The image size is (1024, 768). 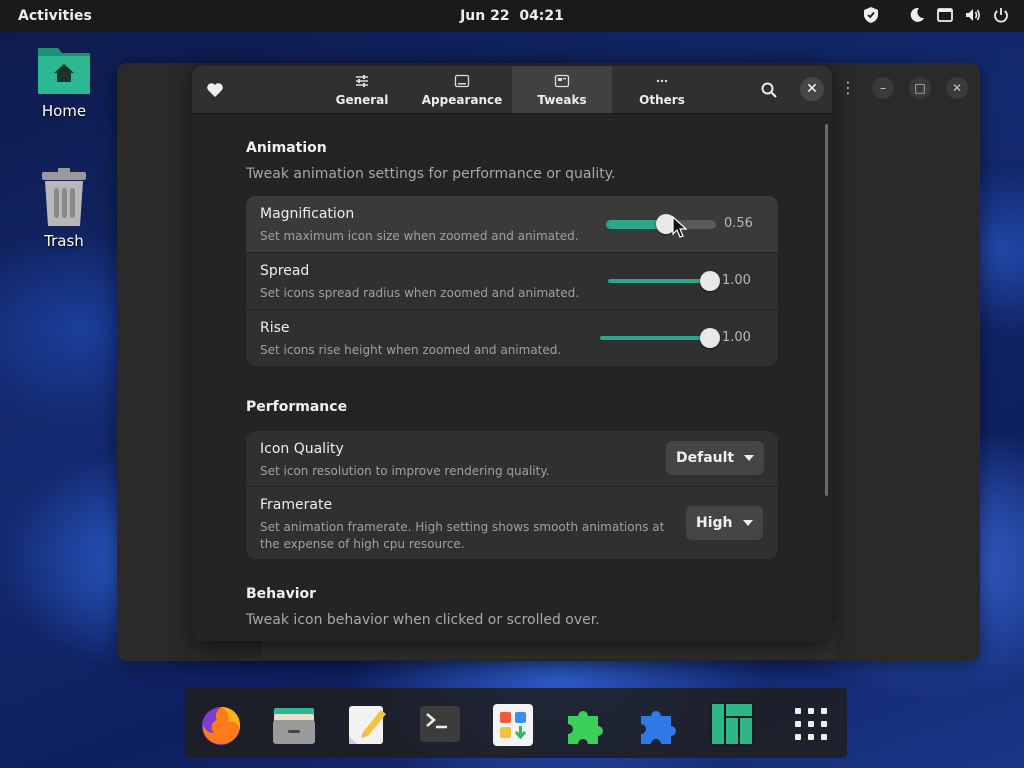 I want to click on volume-icon, so click(x=973, y=15).